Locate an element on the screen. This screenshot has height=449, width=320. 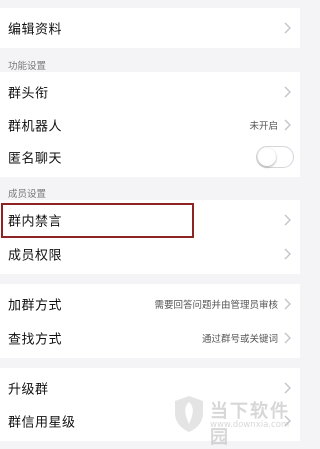
group-title-label: 群头衔 is located at coordinates (28, 94).